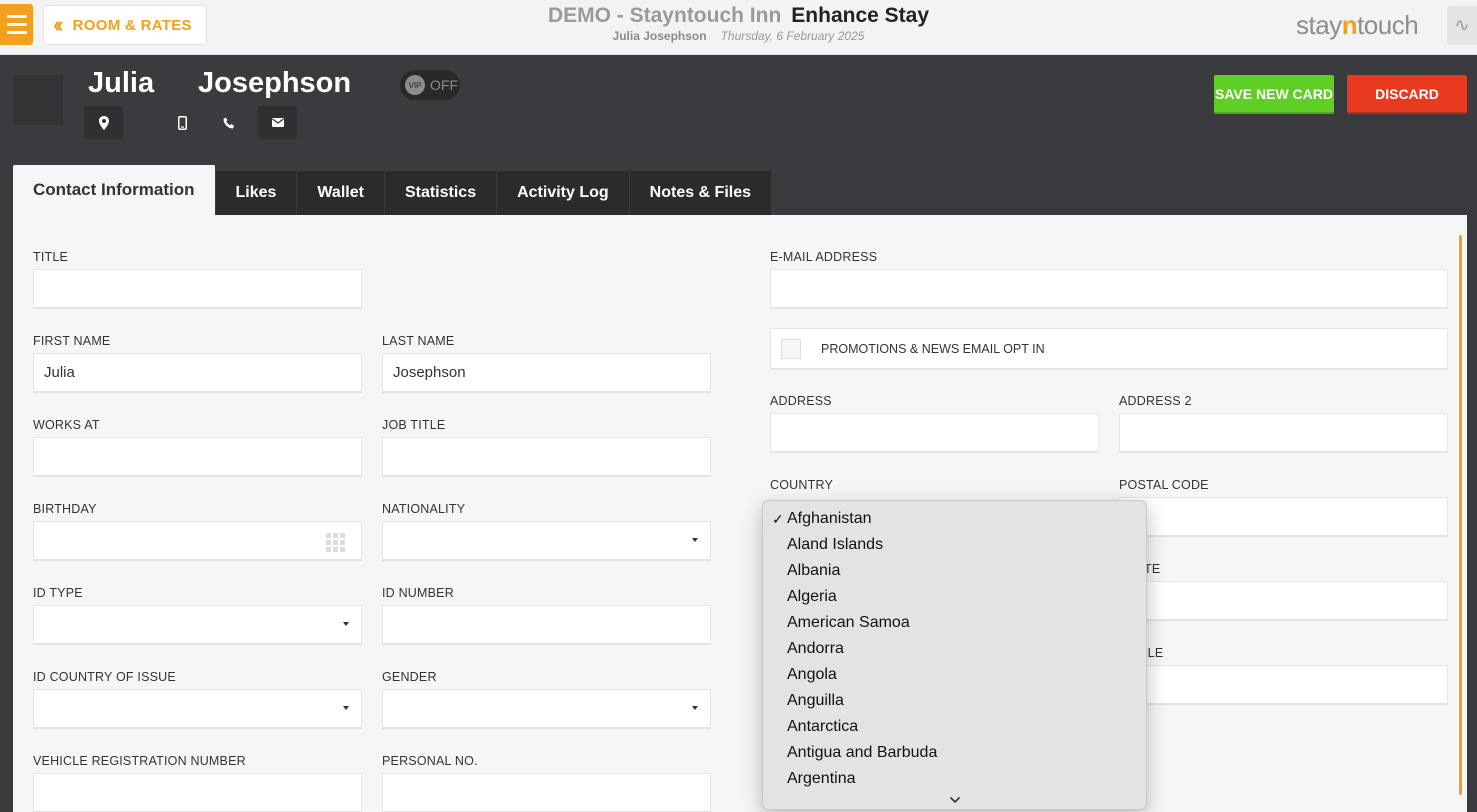  What do you see at coordinates (197, 289) in the screenshot?
I see `title-field` at bounding box center [197, 289].